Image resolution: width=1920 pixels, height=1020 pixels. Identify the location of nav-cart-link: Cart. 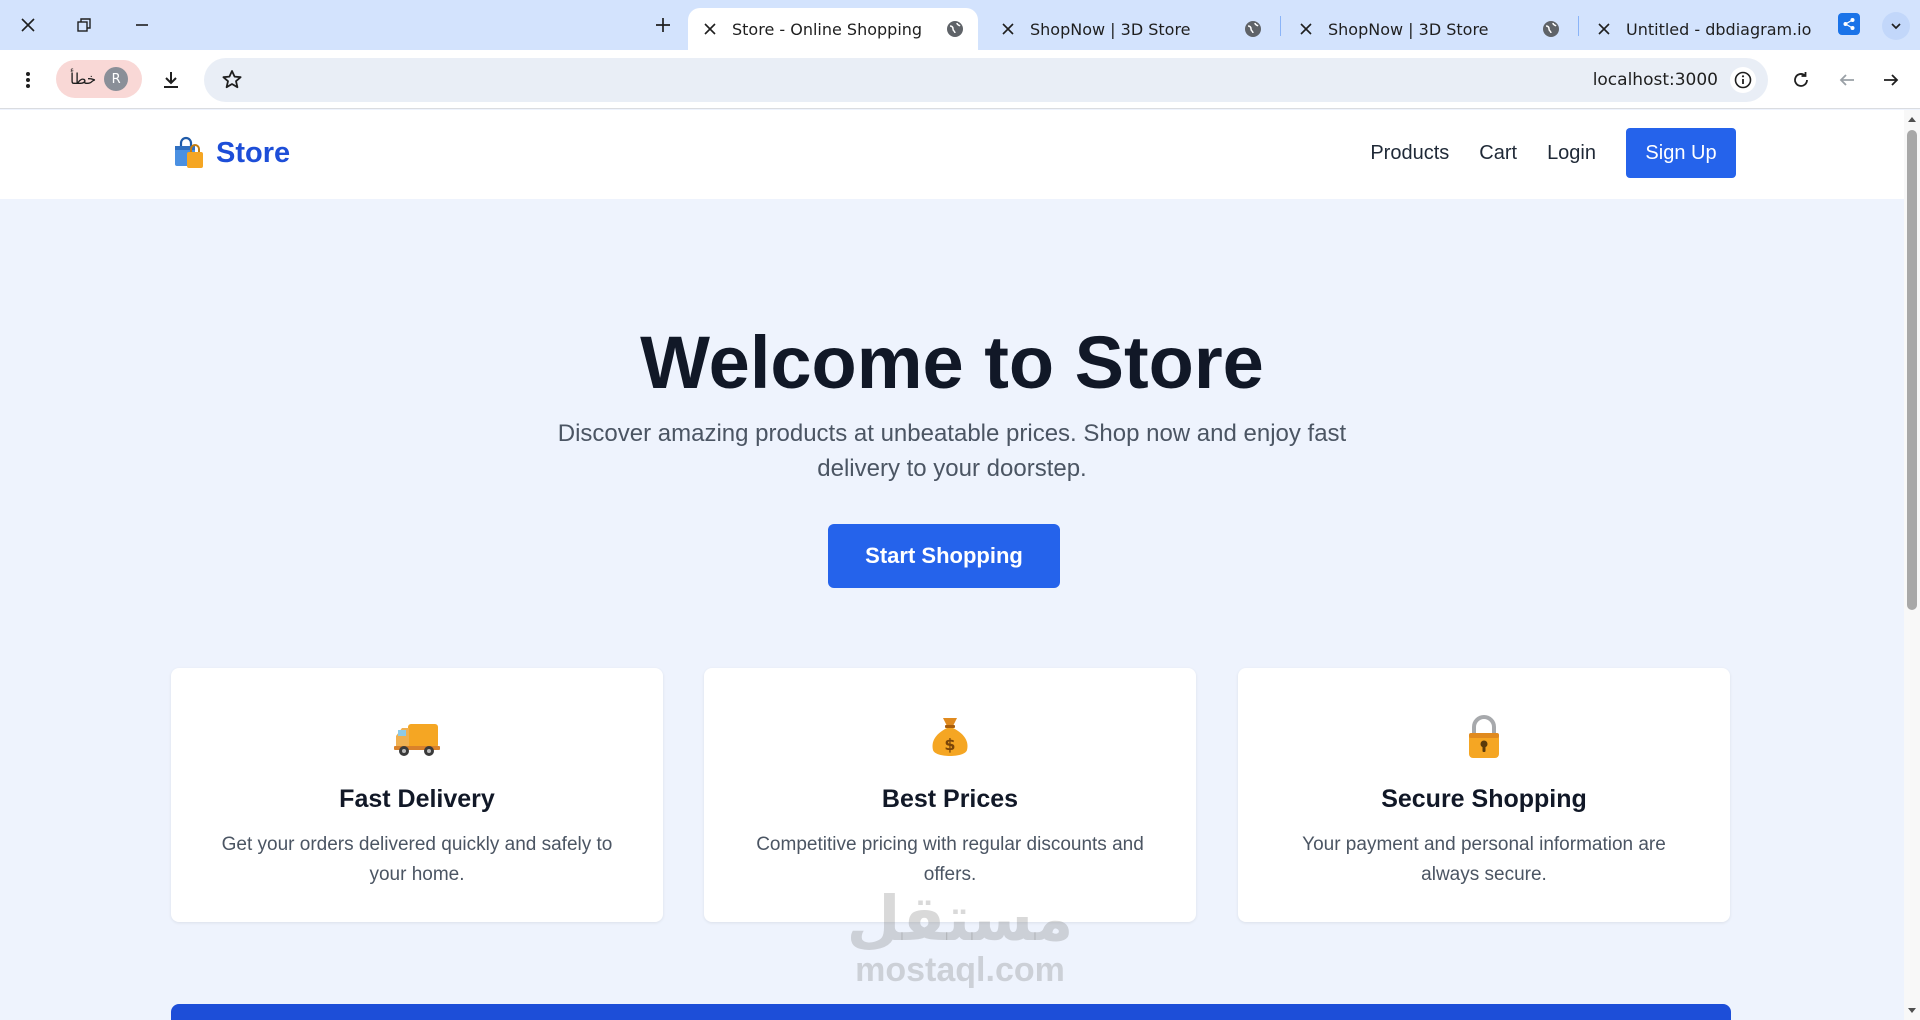
(1498, 153).